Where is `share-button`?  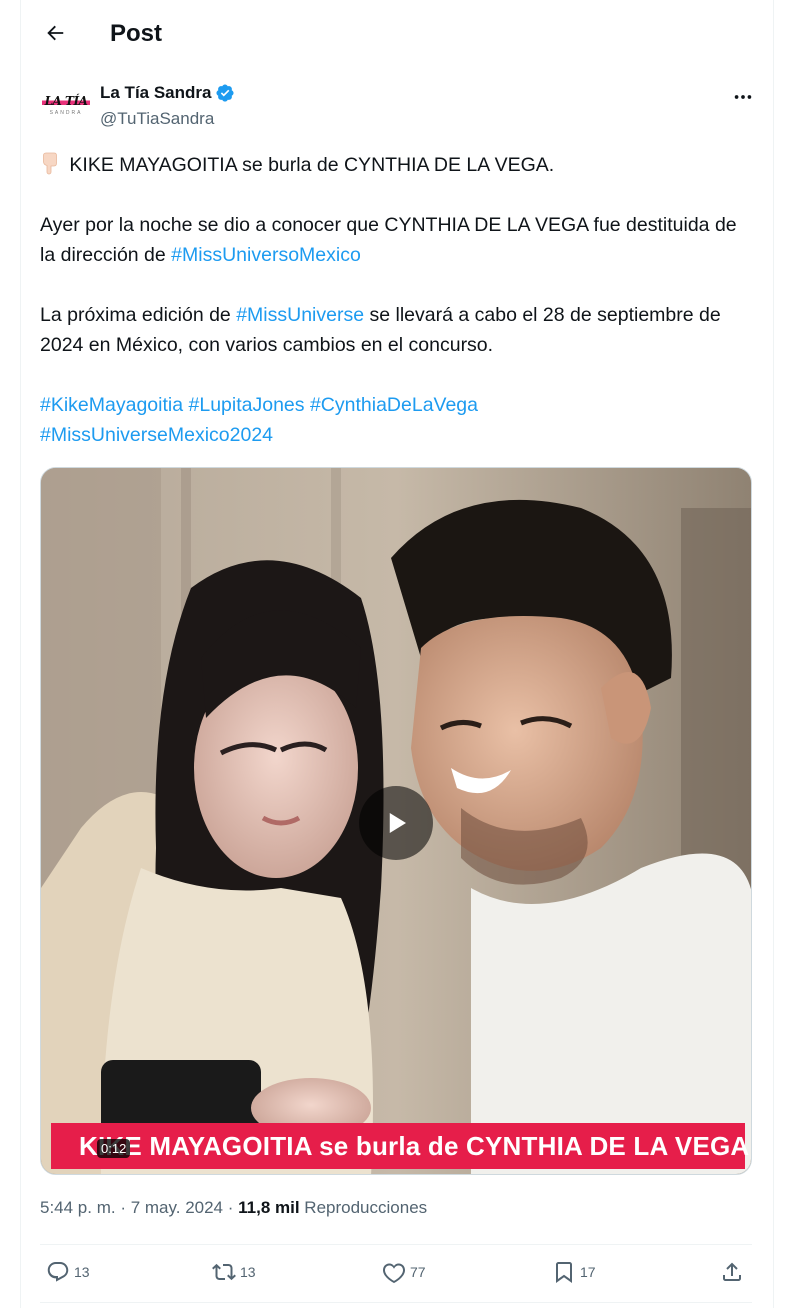 share-button is located at coordinates (732, 1272).